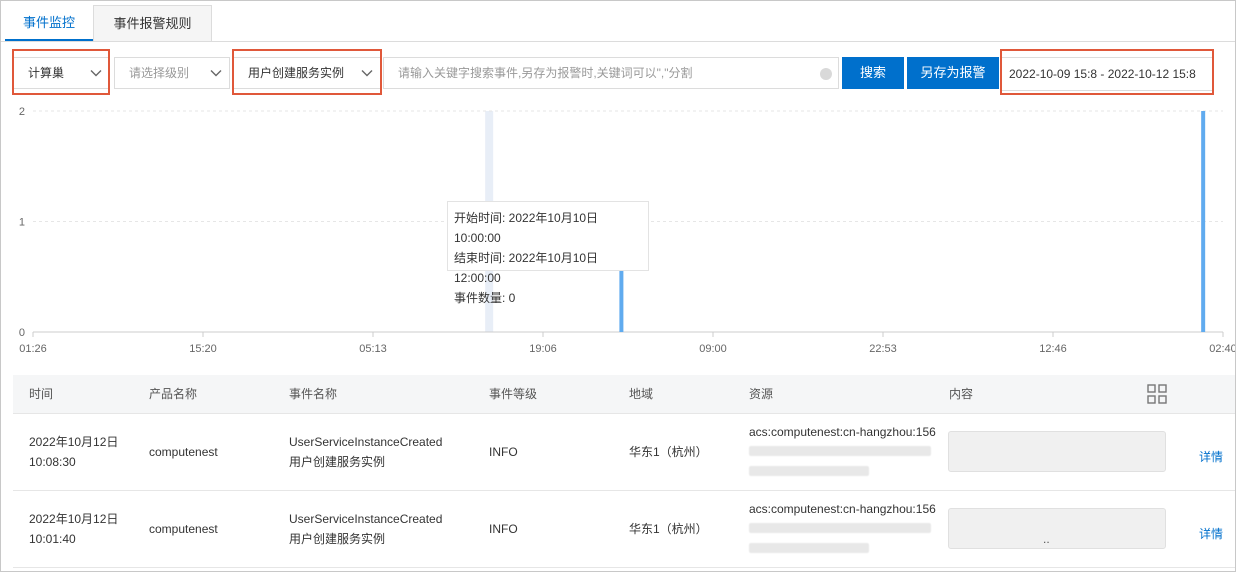 This screenshot has width=1236, height=572. Describe the element at coordinates (543, 349) in the screenshot. I see `x-tick-label: 19:06` at that location.